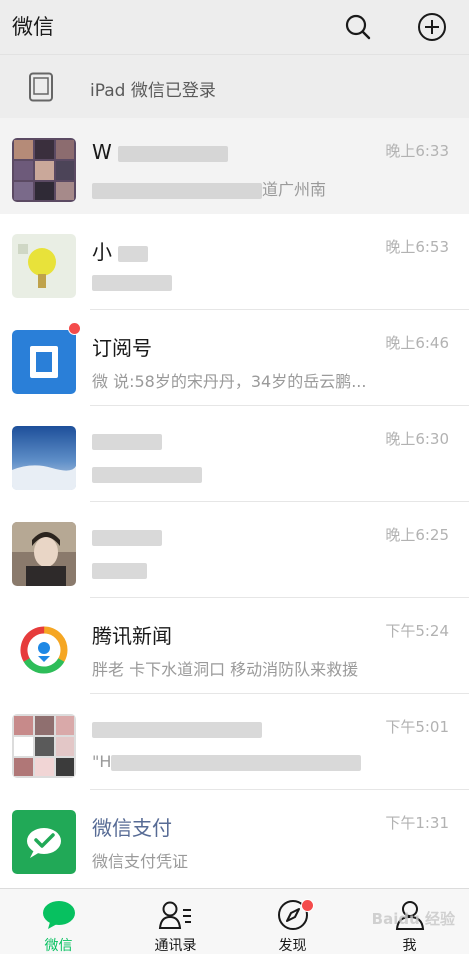 This screenshot has width=469, height=954. What do you see at coordinates (132, 636) in the screenshot?
I see `chat-name: 腾讯新闻` at bounding box center [132, 636].